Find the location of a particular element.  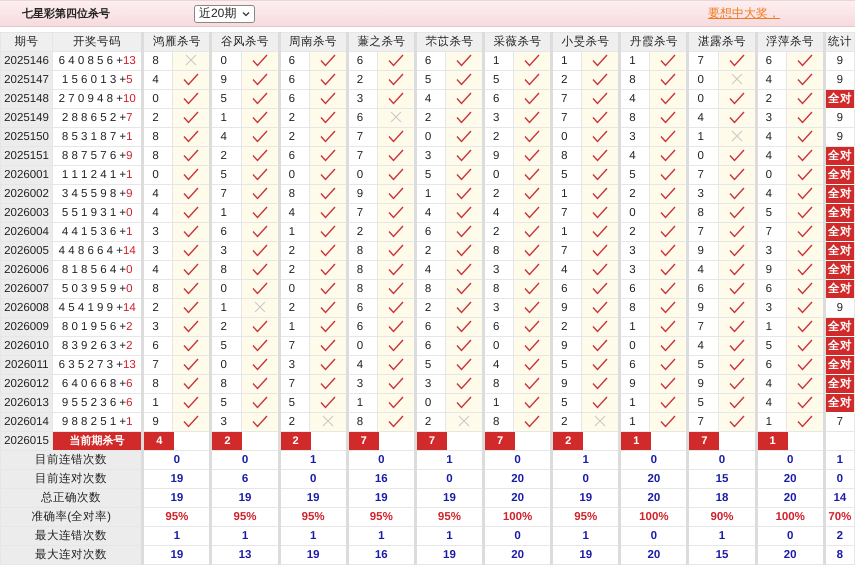

period-cell: 2025150 is located at coordinates (26, 137).